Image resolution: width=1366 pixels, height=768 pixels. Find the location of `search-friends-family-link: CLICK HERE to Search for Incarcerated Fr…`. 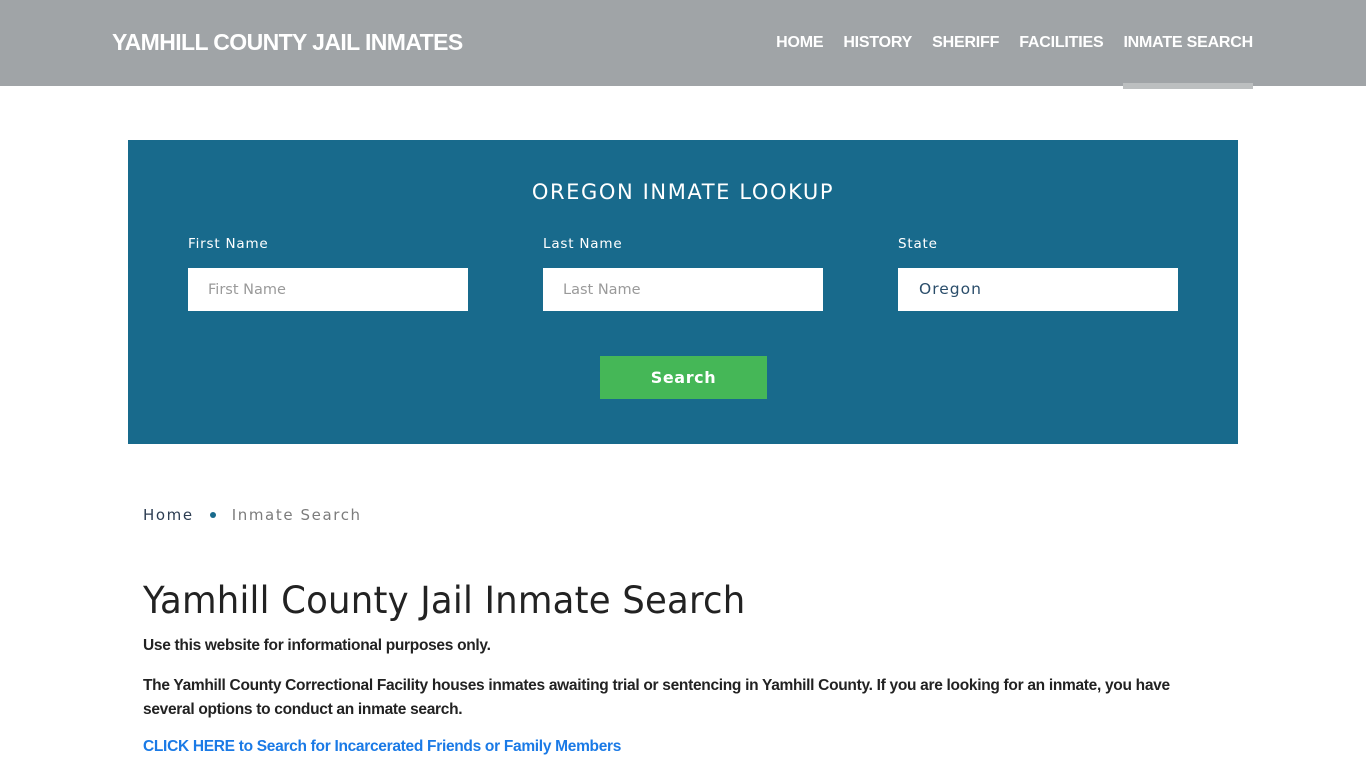

search-friends-family-link: CLICK HERE to Search for Incarcerated Fr… is located at coordinates (382, 747).